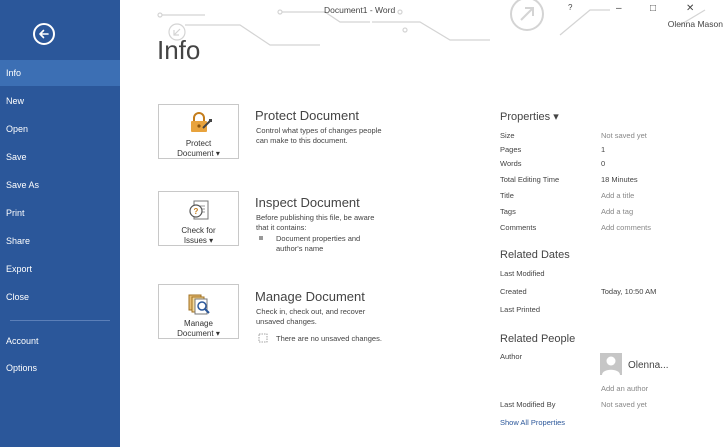  Describe the element at coordinates (624, 135) in the screenshot. I see `prop-val-size: Not saved yet` at that location.